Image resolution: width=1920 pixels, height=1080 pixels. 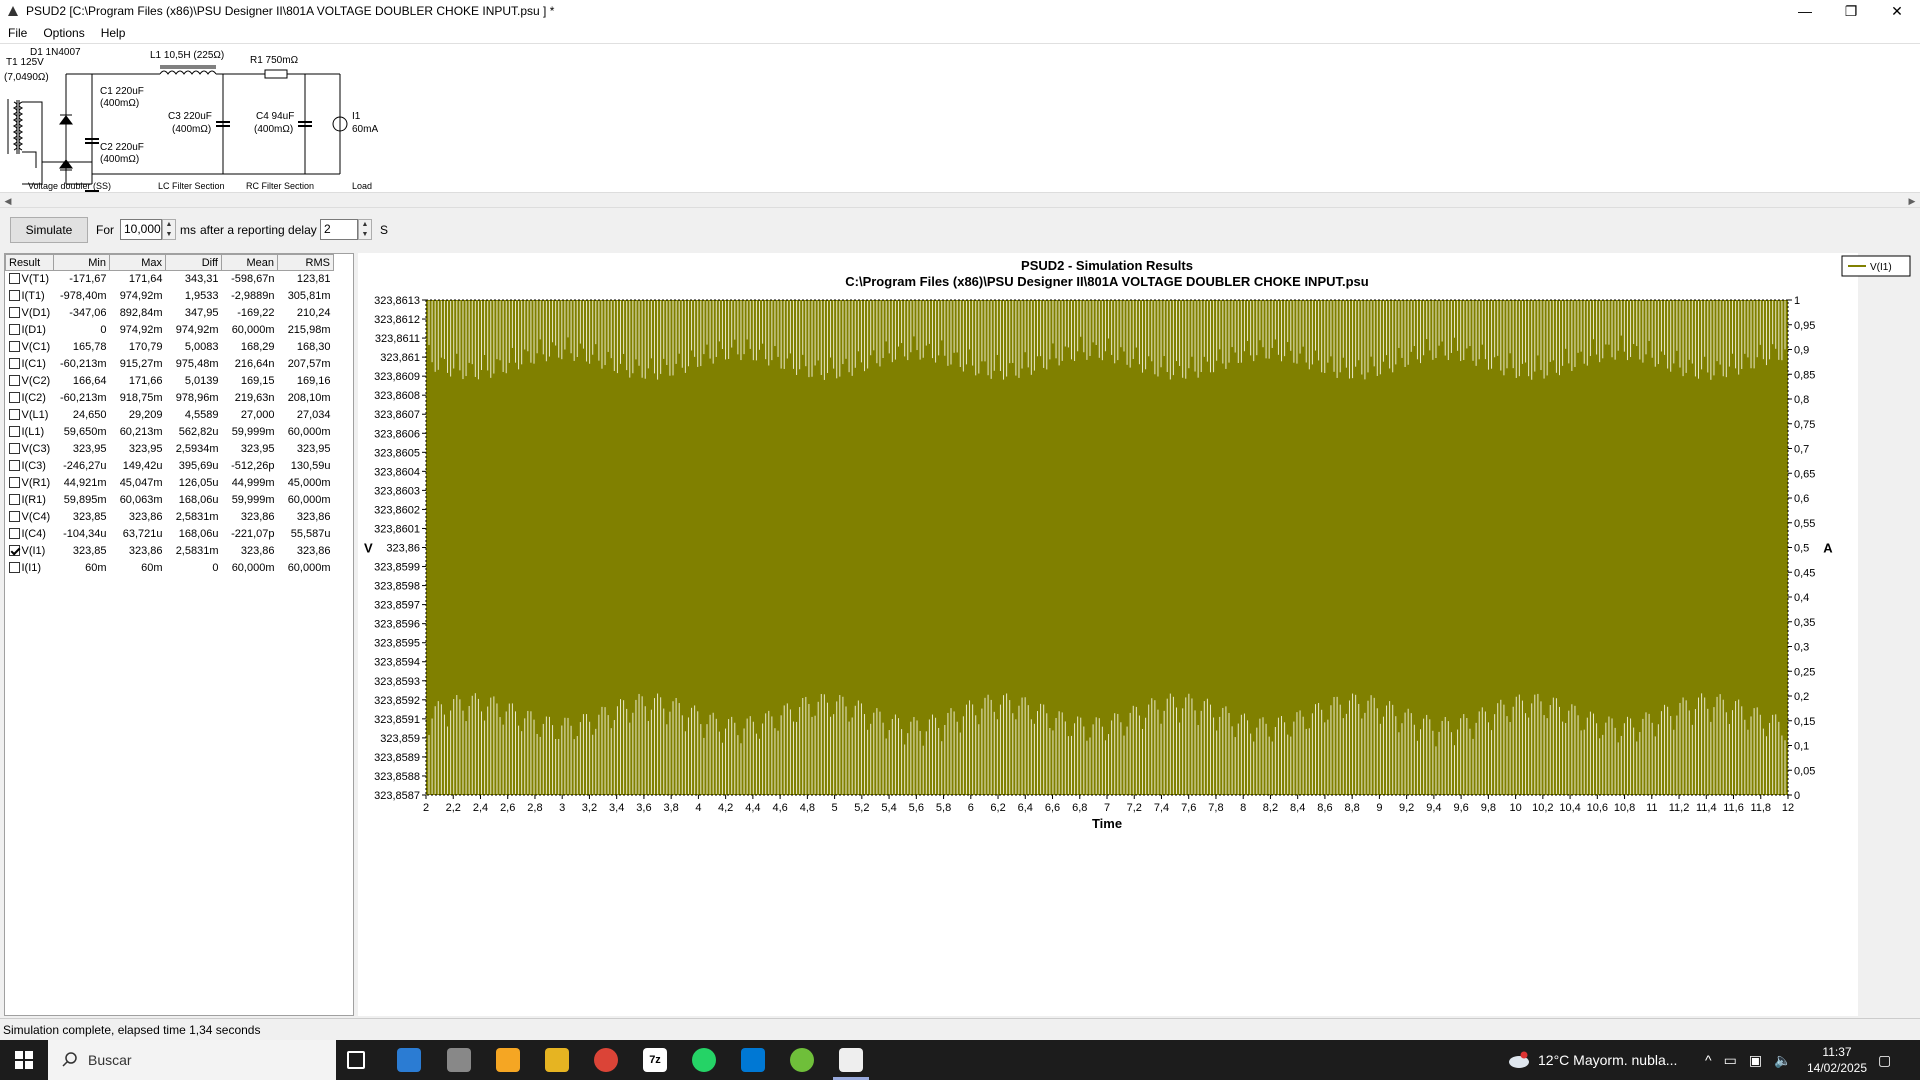 I want to click on maximize-button: ❐, so click(x=1851, y=11).